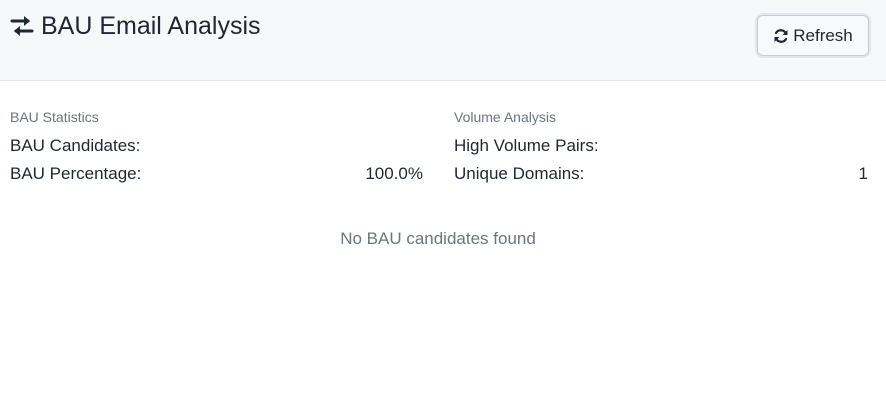 The width and height of the screenshot is (886, 406). What do you see at coordinates (519, 173) in the screenshot?
I see `stat-label: Unique Domains:` at bounding box center [519, 173].